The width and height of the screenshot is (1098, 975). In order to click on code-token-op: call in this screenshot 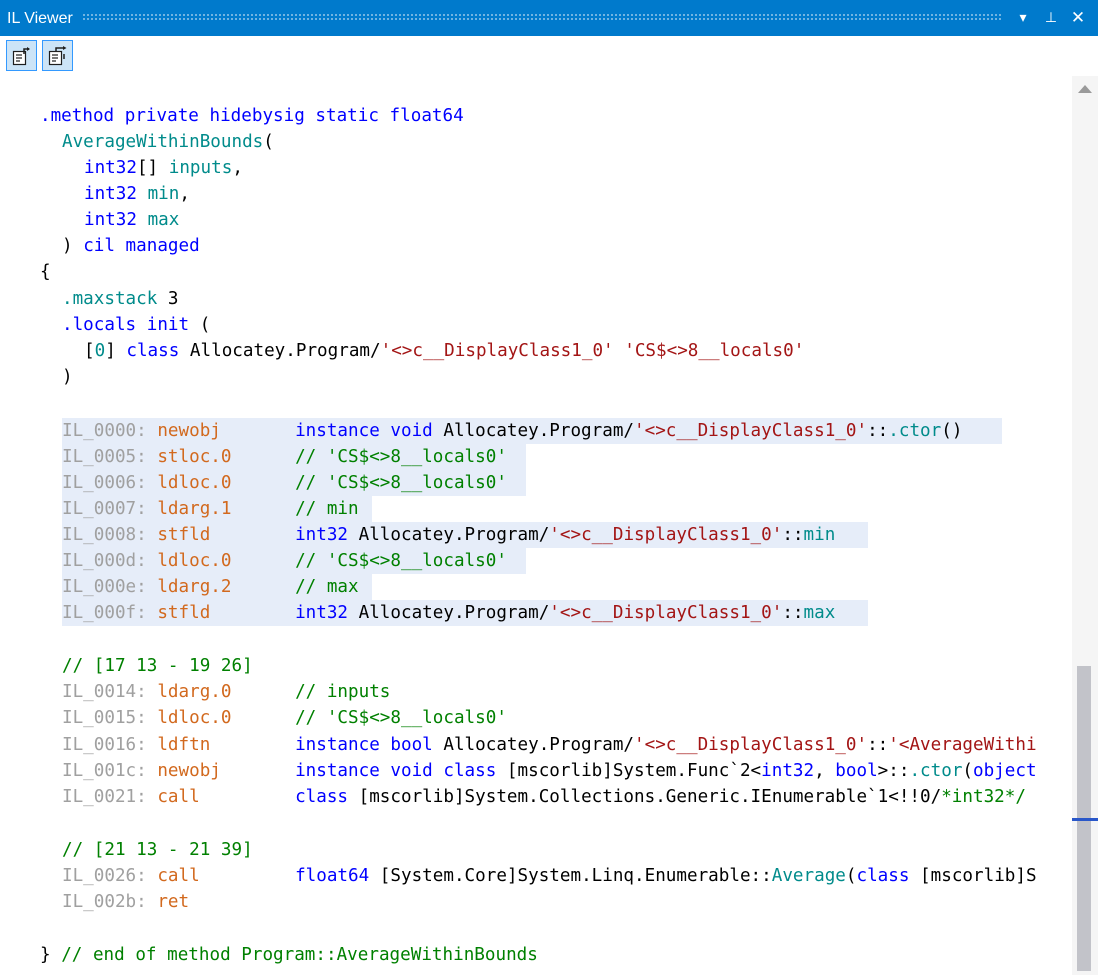, I will do `click(178, 876)`.